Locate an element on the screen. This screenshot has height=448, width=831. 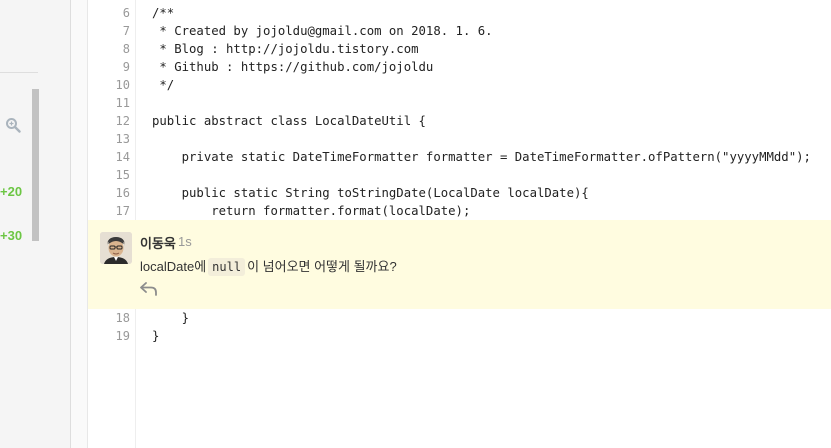
code-line: 11 is located at coordinates (459, 103).